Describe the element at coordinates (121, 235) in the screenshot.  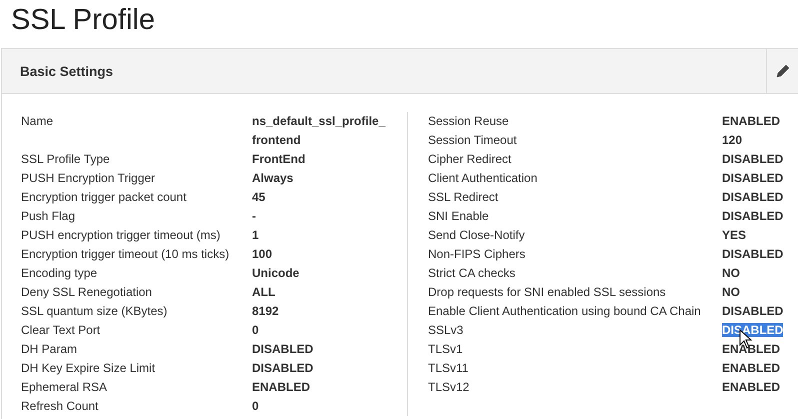
I see `field-label: PUSH encryption trigger timeout (ms)` at that location.